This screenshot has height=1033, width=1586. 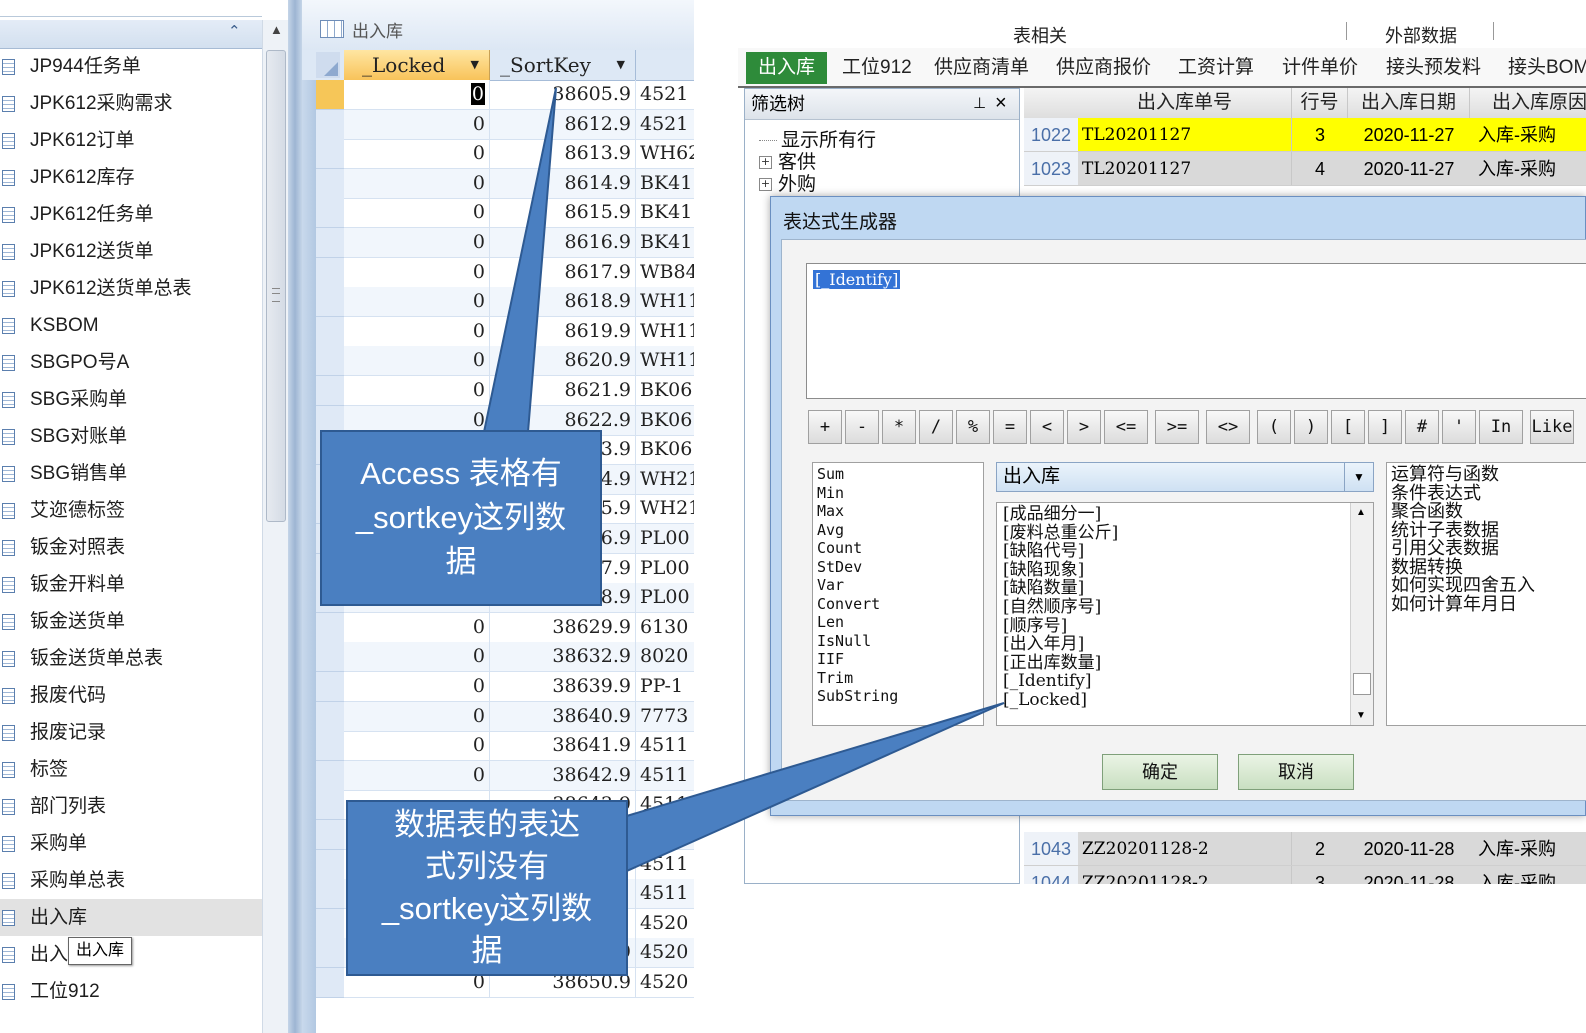 What do you see at coordinates (487, 888) in the screenshot?
I see `bottom-callout: 数据表的表达 式列没有 _sortkey这列数 据` at bounding box center [487, 888].